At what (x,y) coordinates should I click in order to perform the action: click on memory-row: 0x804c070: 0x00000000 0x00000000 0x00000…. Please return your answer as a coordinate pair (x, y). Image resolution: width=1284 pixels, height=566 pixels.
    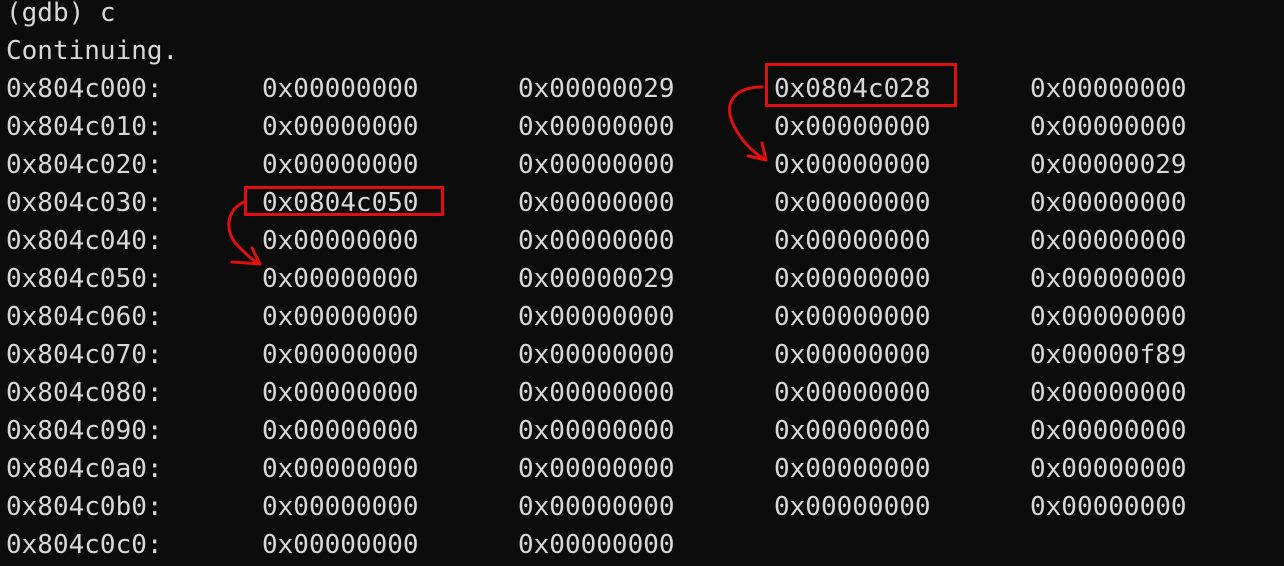
    Looking at the image, I should click on (642, 355).